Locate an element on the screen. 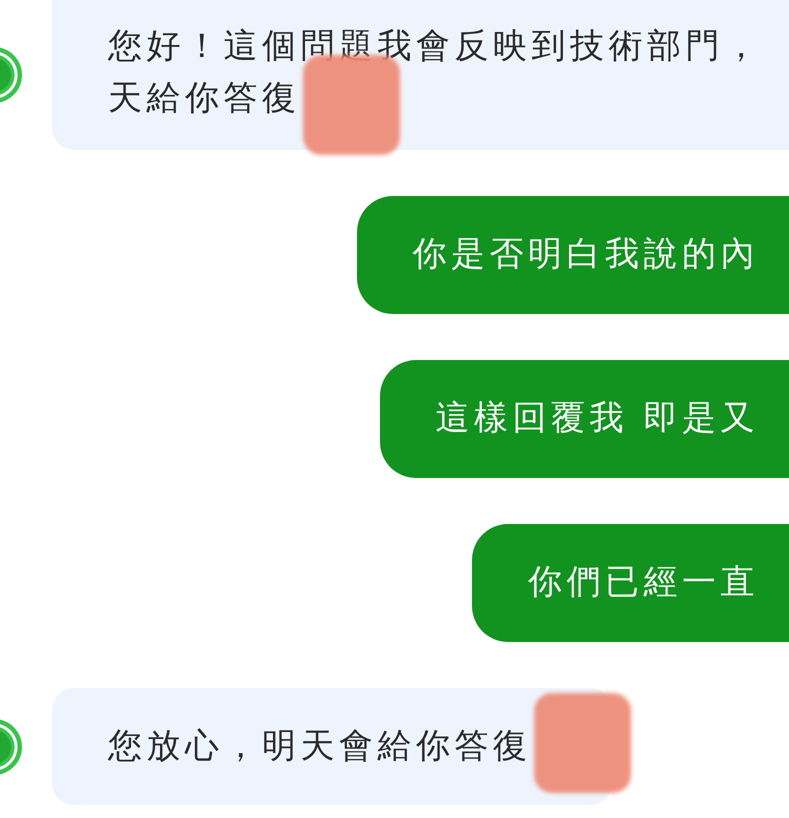 The width and height of the screenshot is (789, 818). message-text: 你是否明白我說的內 is located at coordinates (585, 254).